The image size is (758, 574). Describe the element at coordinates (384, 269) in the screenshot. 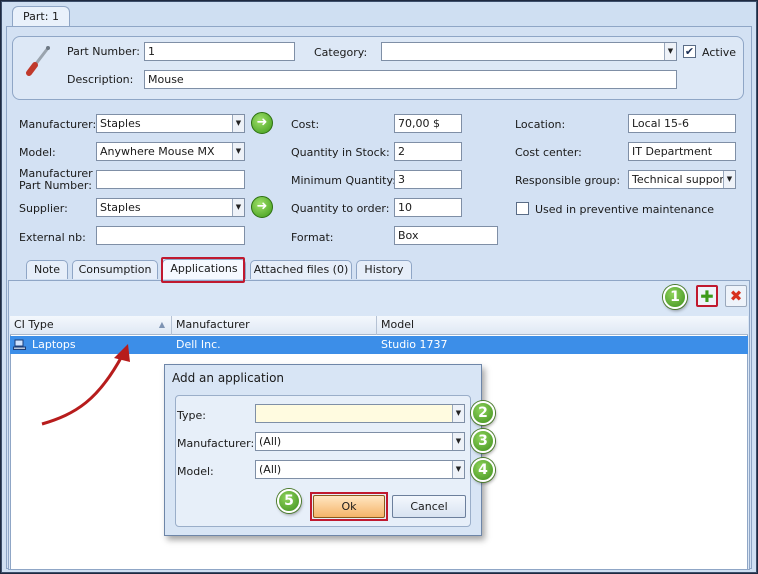

I see `tab-history: History` at that location.